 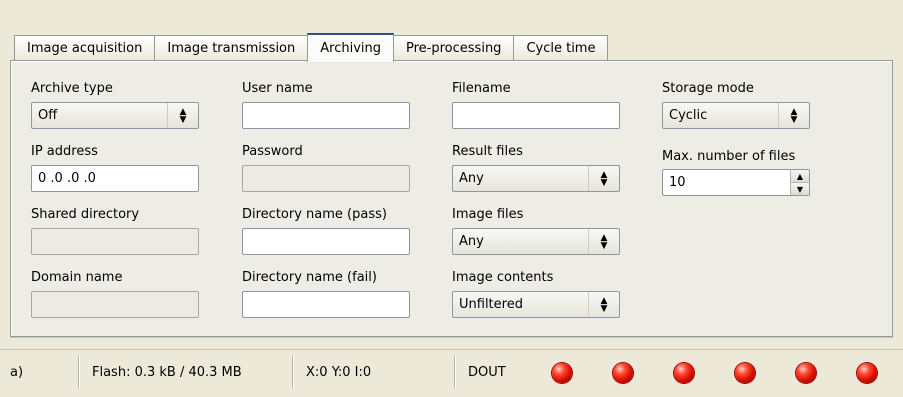 I want to click on user-name-field, so click(x=326, y=115).